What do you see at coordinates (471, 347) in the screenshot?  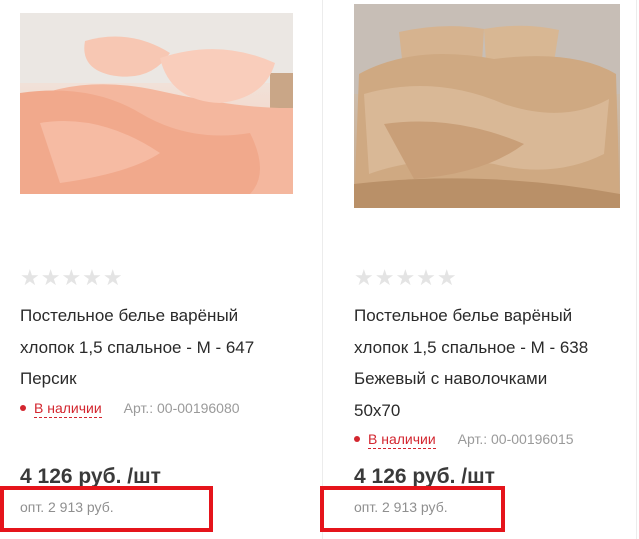 I see `product-title-line: хлопок 1,5 спальное - М - 638` at bounding box center [471, 347].